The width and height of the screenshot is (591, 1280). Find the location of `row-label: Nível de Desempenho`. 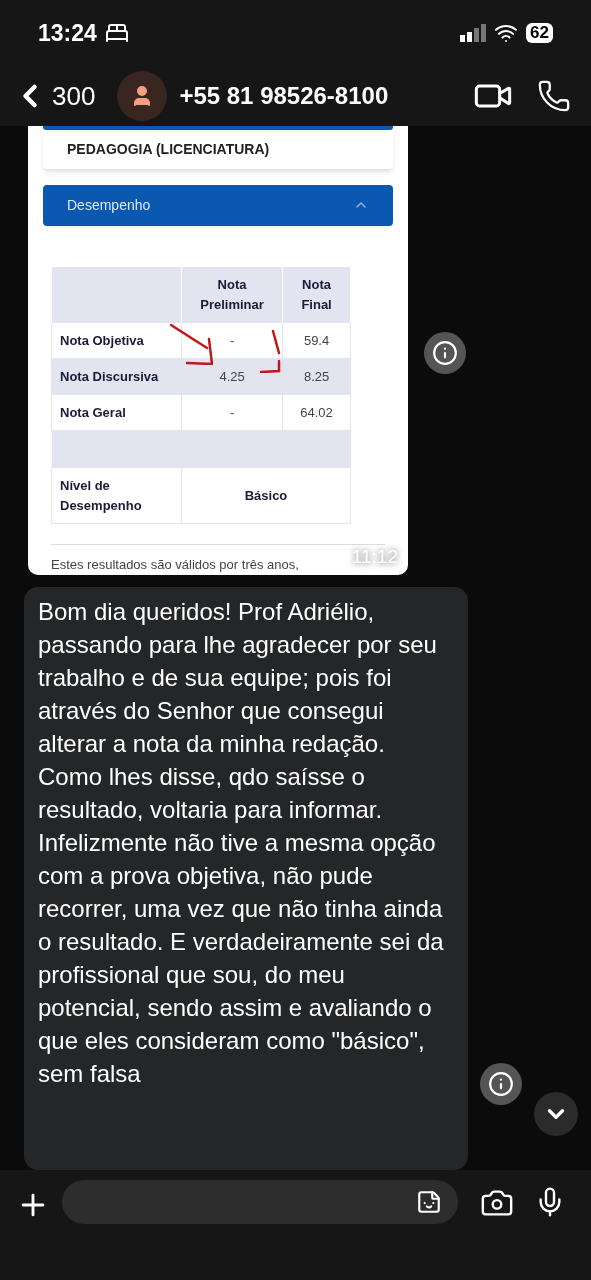

row-label: Nível de Desempenho is located at coordinates (116, 496).